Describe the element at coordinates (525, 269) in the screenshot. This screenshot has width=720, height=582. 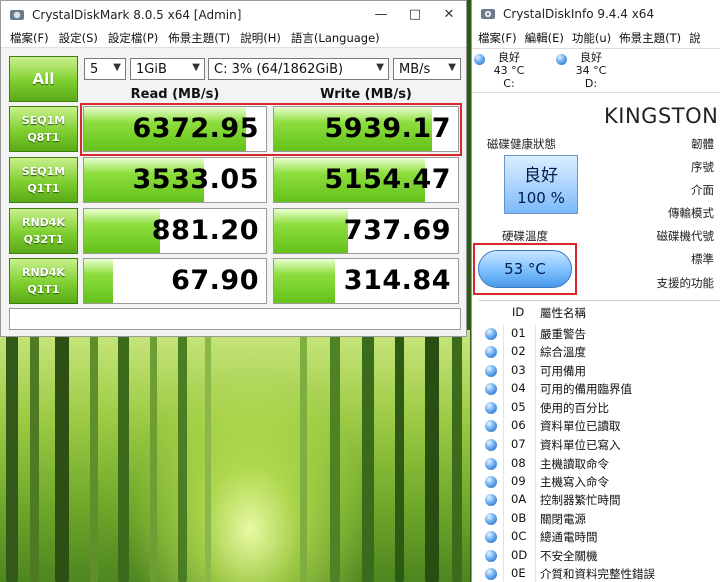
I see `temperature-badge: 53 °C` at that location.